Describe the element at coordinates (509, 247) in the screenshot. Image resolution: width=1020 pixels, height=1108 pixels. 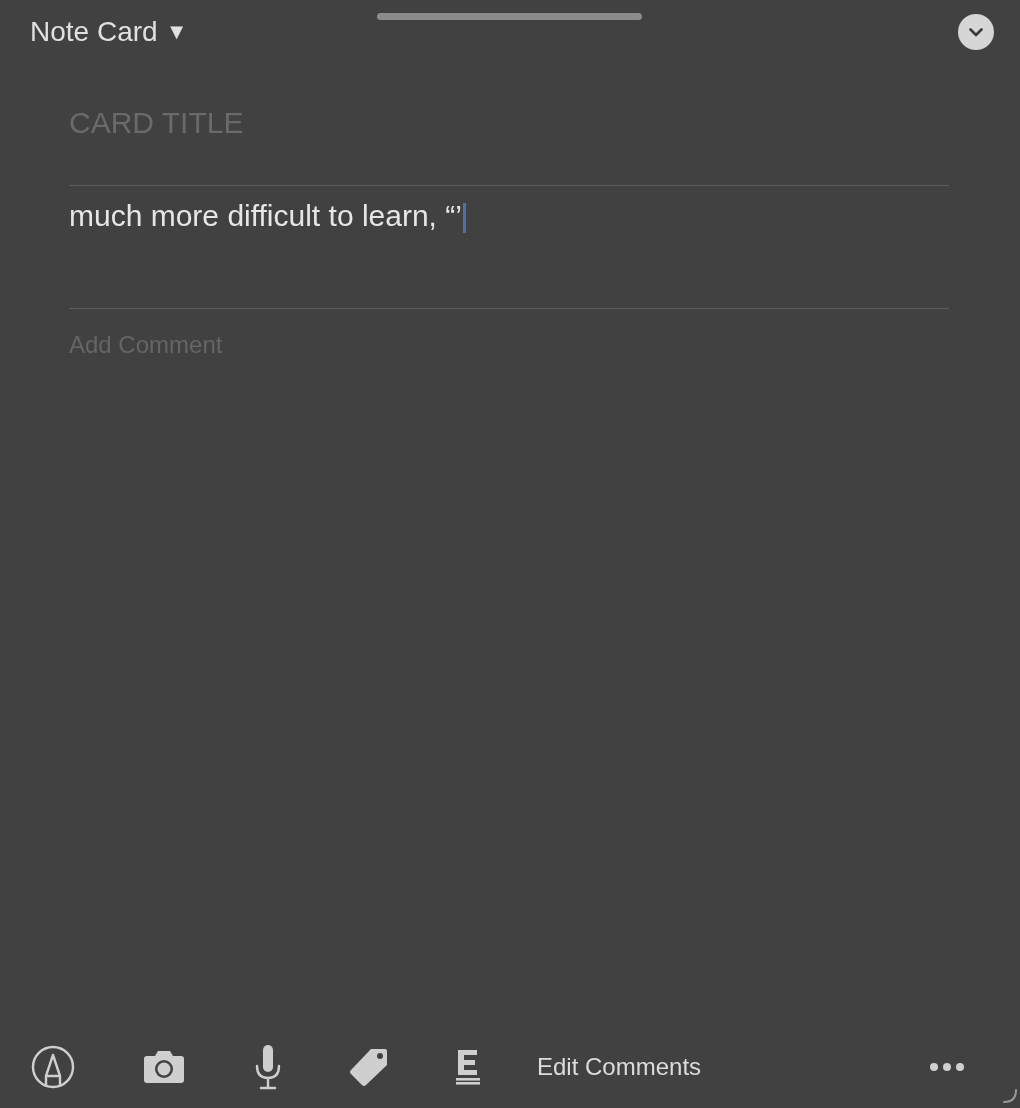
I see `card-text-field: much more difficult to learn, “’` at that location.